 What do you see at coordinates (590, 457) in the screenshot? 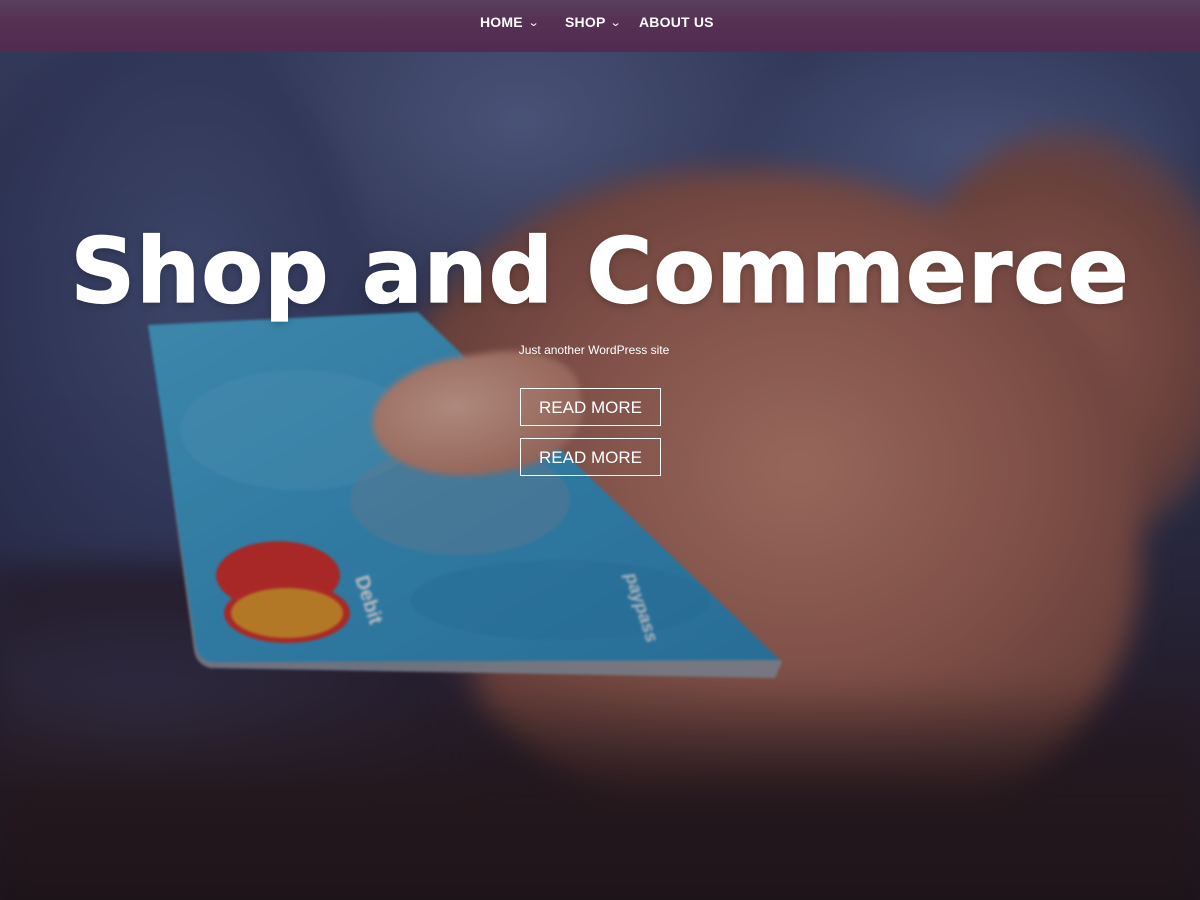
I see `read-more-button-secondary: READ MORE` at bounding box center [590, 457].